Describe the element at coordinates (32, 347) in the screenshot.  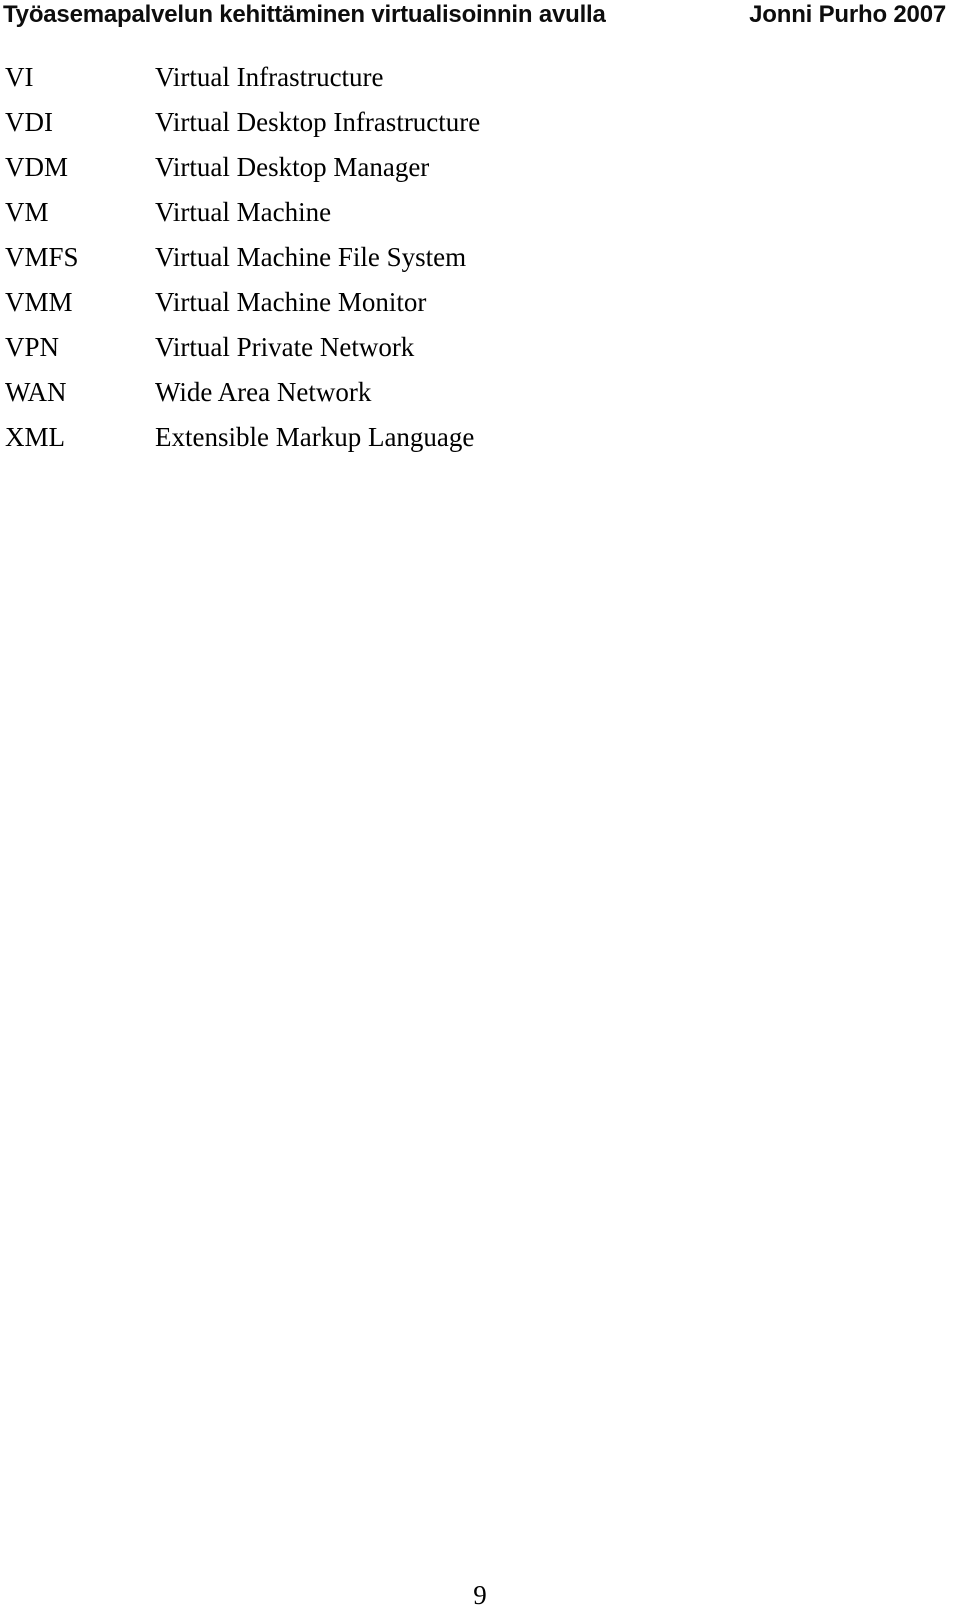
I see `abbreviation-term: VPN` at that location.